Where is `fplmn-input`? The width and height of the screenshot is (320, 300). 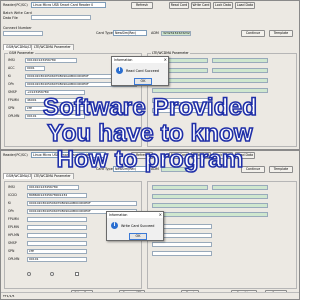 fplmn-input is located at coordinates (57, 219).